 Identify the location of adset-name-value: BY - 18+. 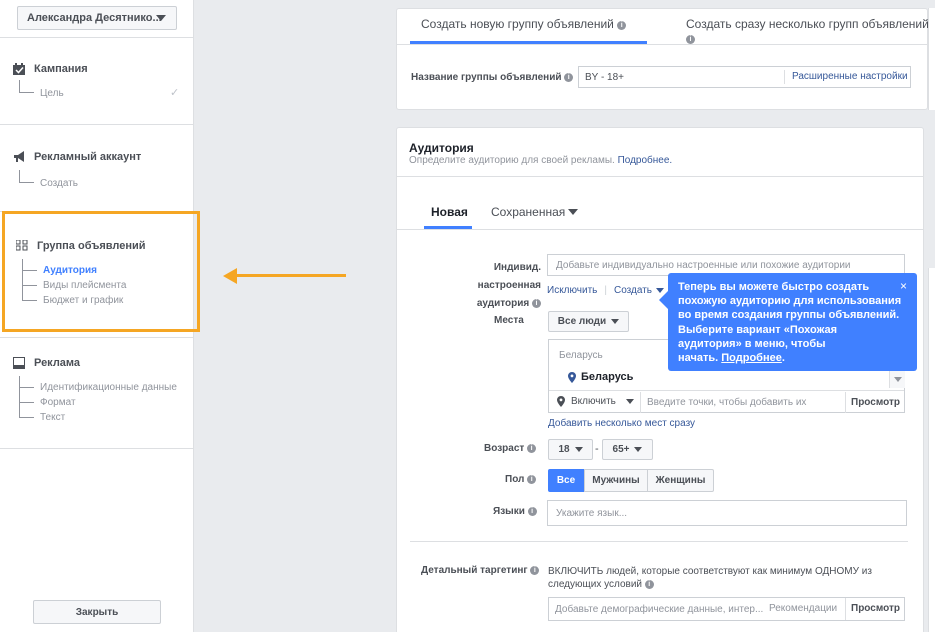
(605, 77).